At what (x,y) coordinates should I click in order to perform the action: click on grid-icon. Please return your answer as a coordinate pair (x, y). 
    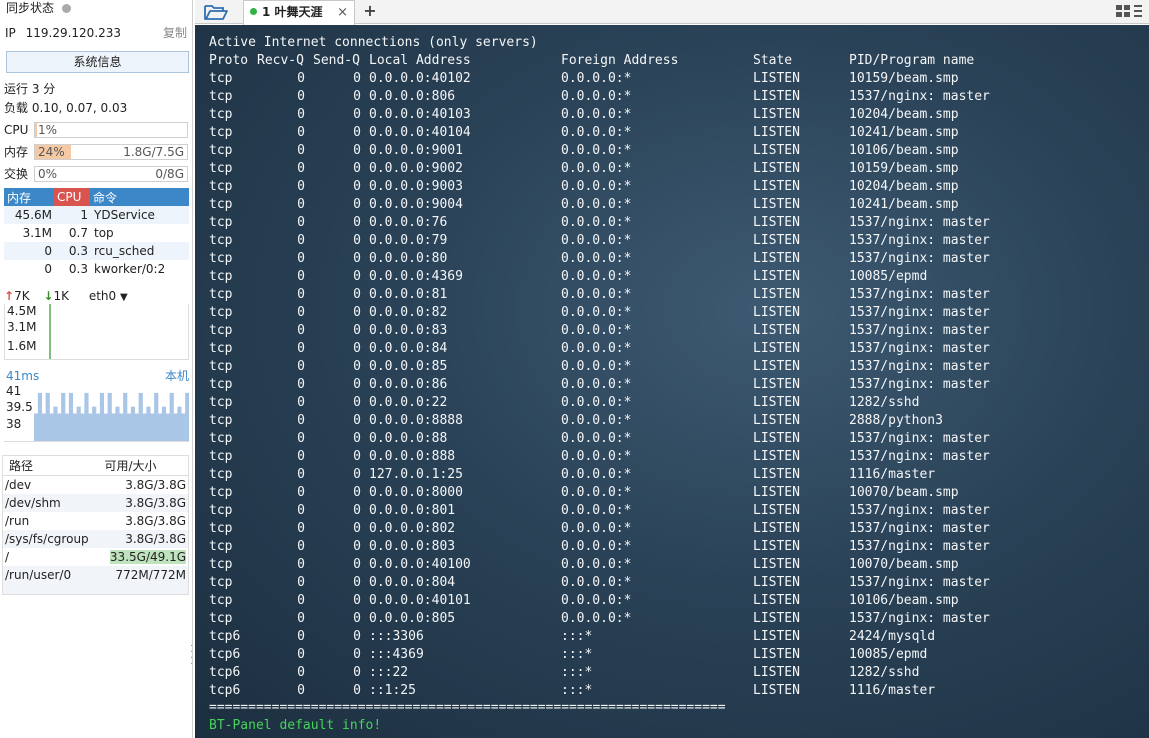
    Looking at the image, I should click on (1129, 11).